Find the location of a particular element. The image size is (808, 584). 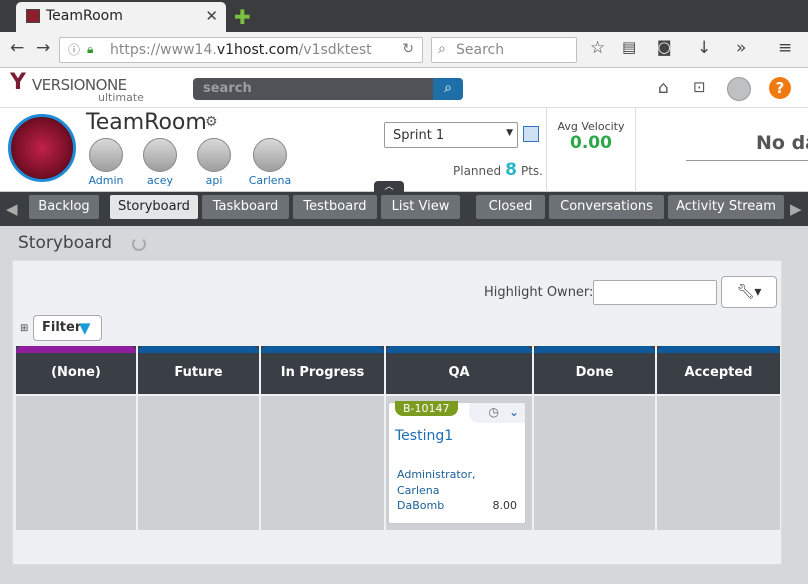

reading-list-icon: ▤ is located at coordinates (629, 47).